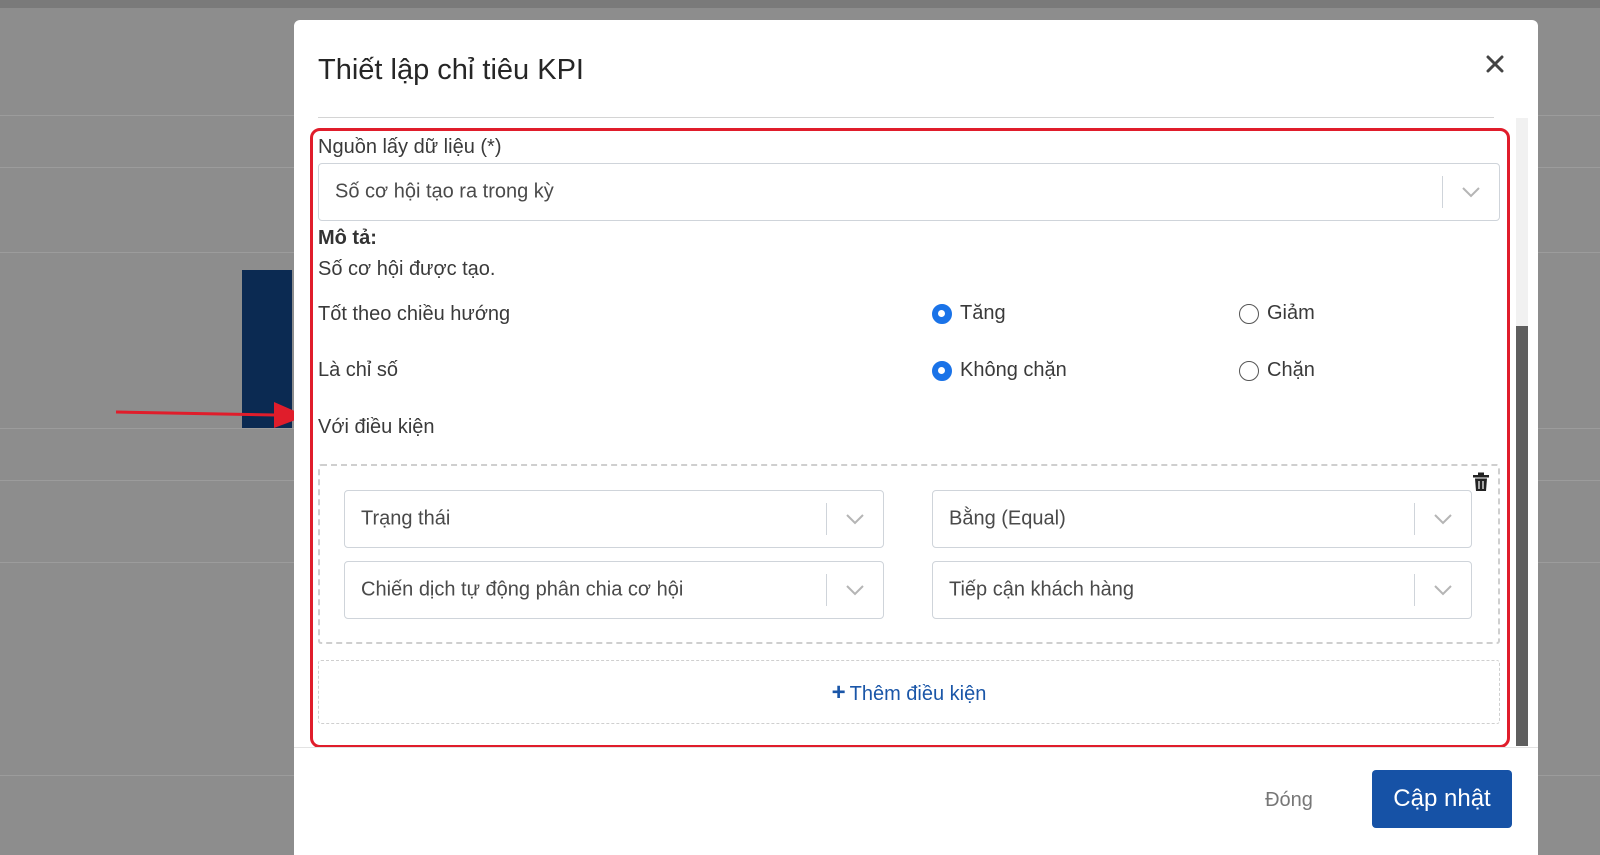 The image size is (1600, 855). Describe the element at coordinates (800, 4) in the screenshot. I see `backdrop-topbar` at that location.